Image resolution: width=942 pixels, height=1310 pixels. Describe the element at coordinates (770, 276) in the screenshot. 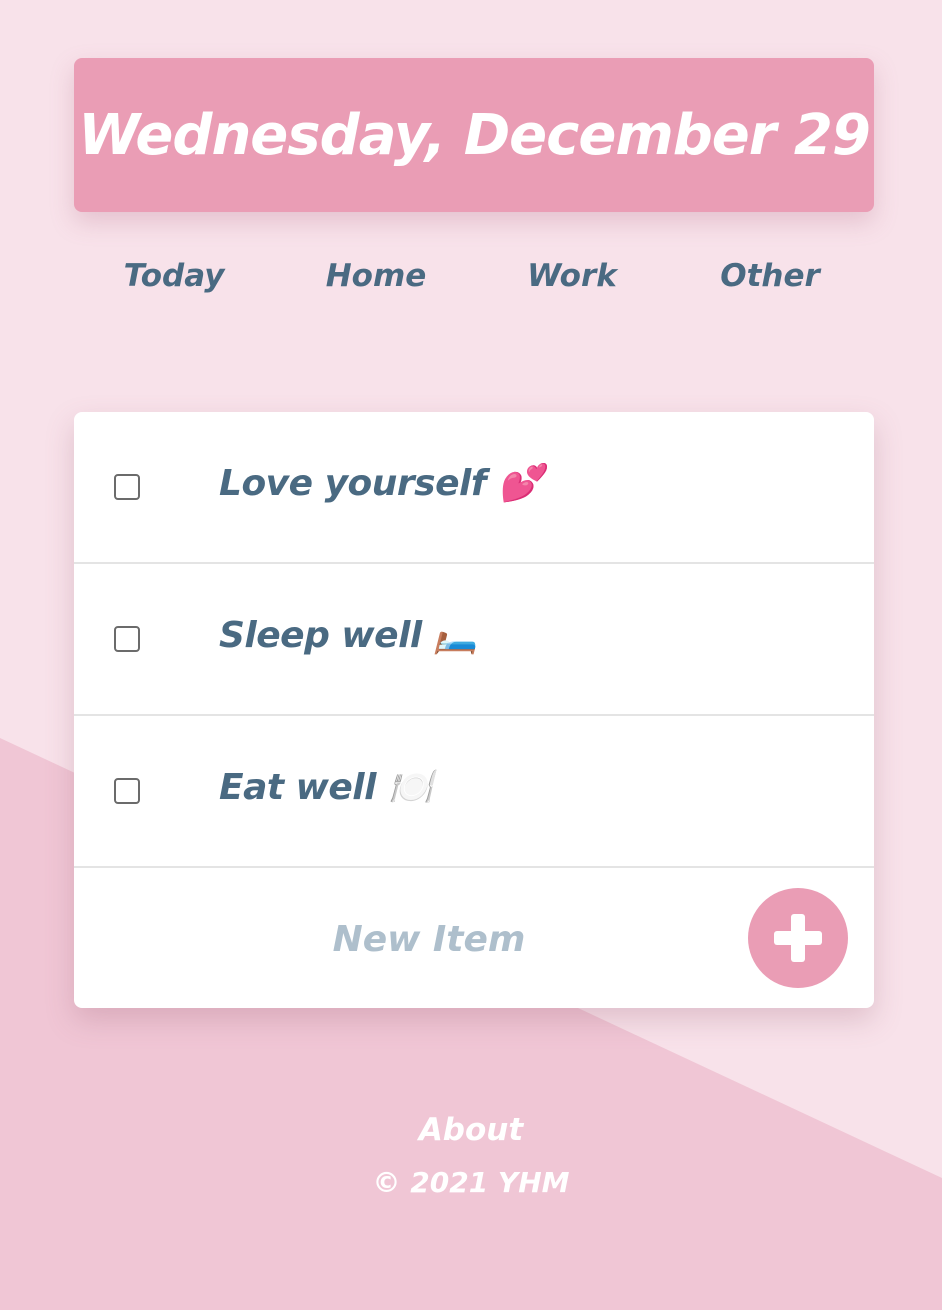

I see `nav-tab-other: Other` at that location.